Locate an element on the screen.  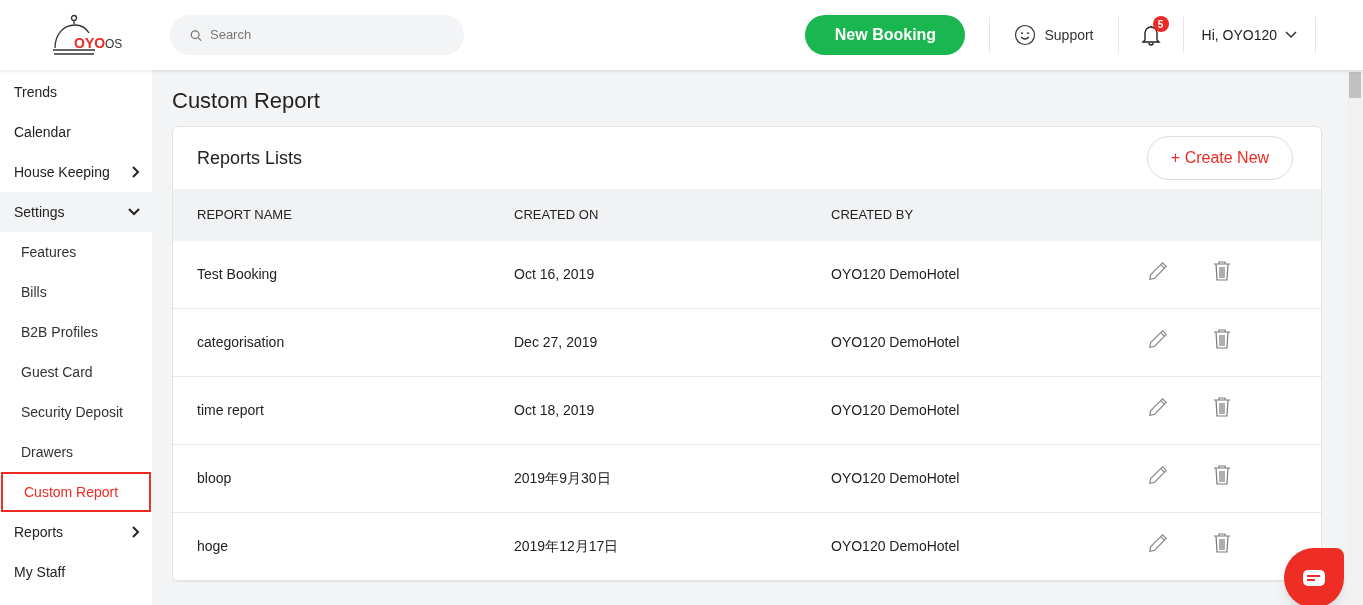
column-header: CREATED ON is located at coordinates (557, 215).